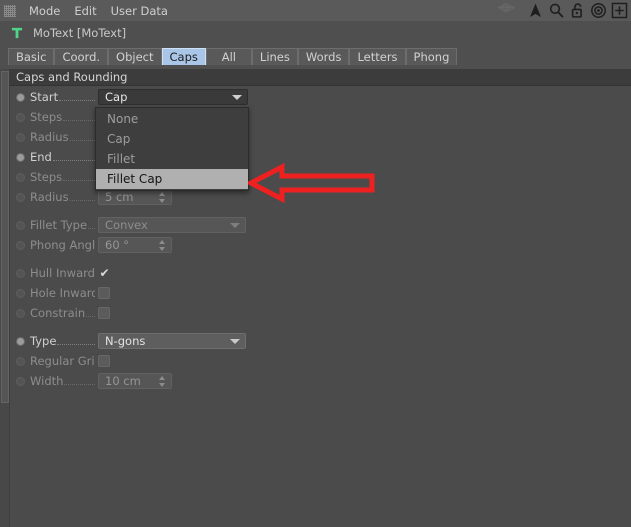 This screenshot has height=527, width=631. I want to click on start-cap-dropdown-menu: None Cap Fillet Fillet Cap, so click(172, 149).